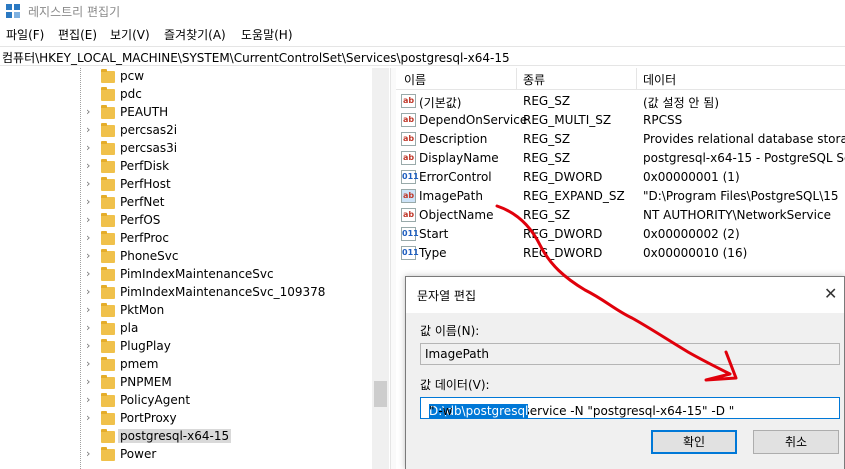  What do you see at coordinates (138, 454) in the screenshot?
I see `tree-item-label: Power` at bounding box center [138, 454].